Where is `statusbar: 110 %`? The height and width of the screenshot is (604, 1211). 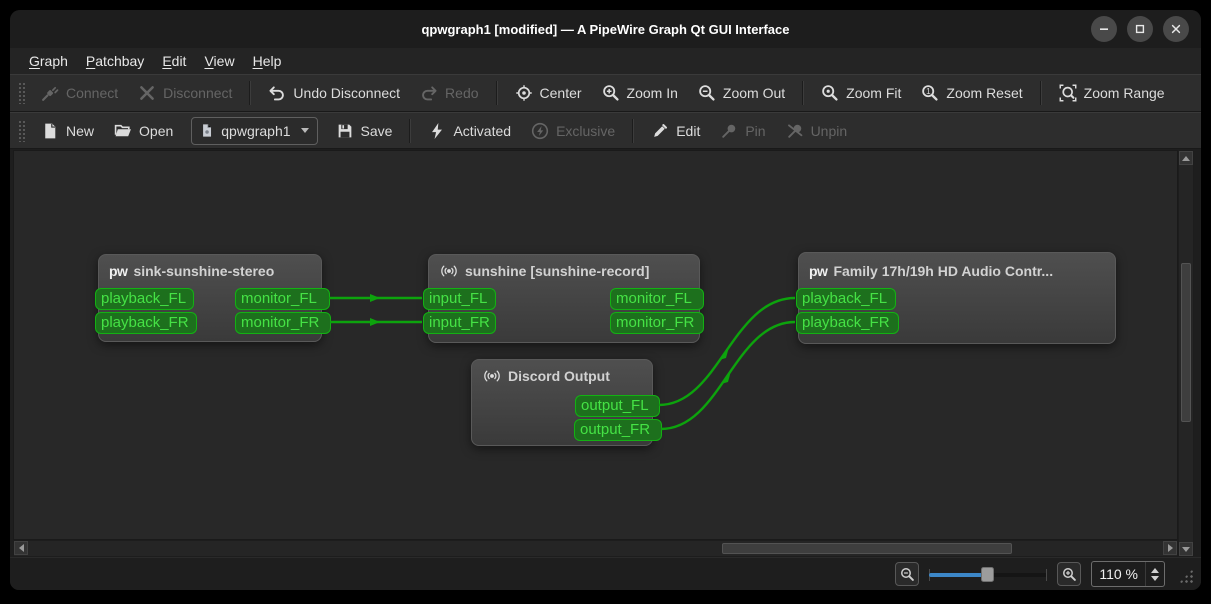 statusbar: 110 % is located at coordinates (605, 573).